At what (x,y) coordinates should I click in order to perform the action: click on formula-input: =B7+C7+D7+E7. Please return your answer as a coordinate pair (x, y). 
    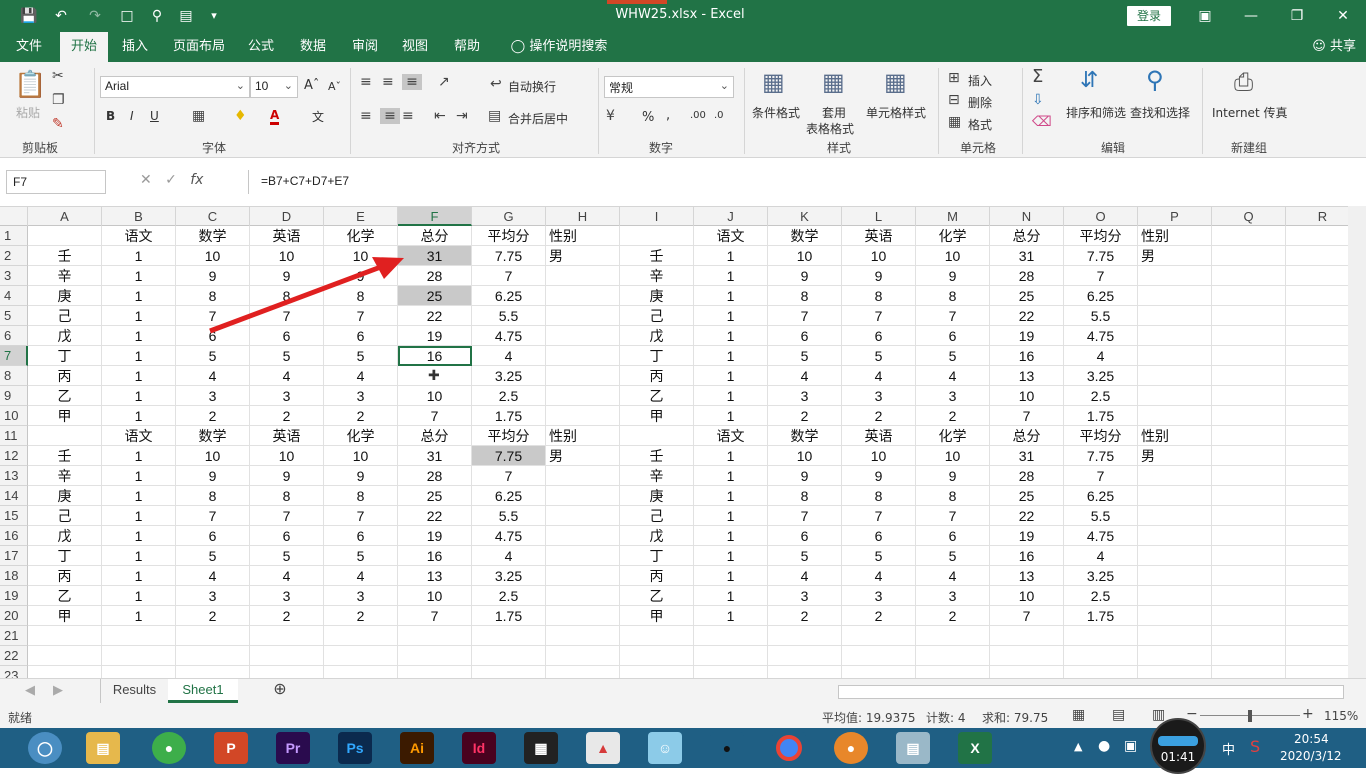
    Looking at the image, I should click on (803, 182).